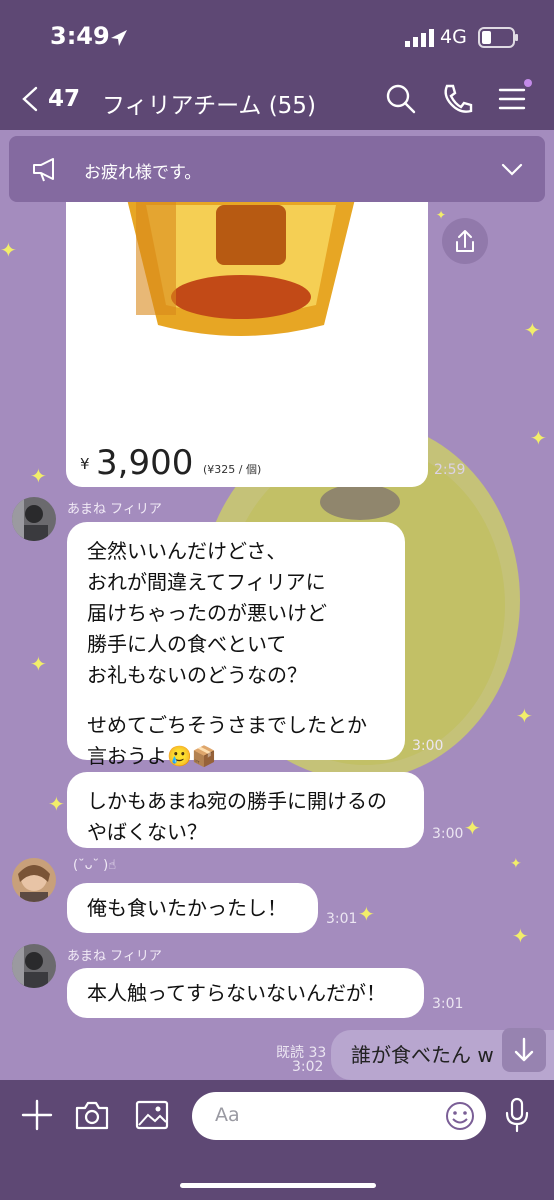 Image resolution: width=554 pixels, height=1200 pixels. What do you see at coordinates (419, 38) in the screenshot?
I see `signal-icon` at bounding box center [419, 38].